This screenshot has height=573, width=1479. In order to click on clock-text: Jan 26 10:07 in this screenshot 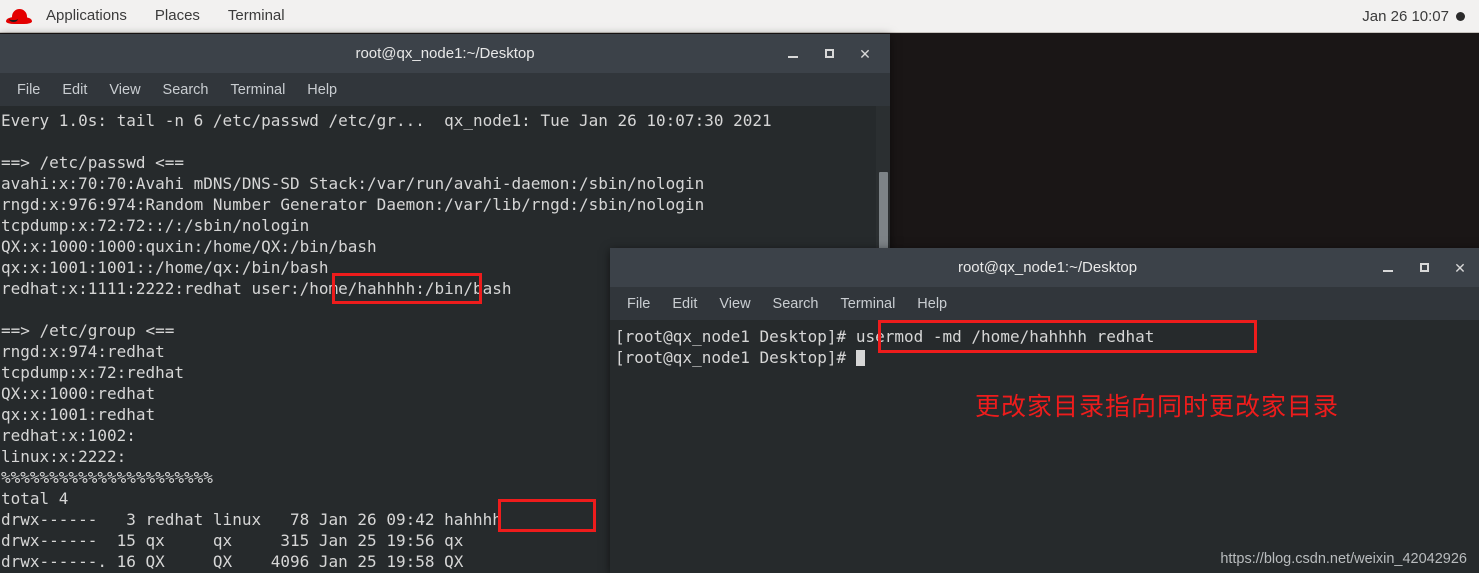, I will do `click(1405, 16)`.